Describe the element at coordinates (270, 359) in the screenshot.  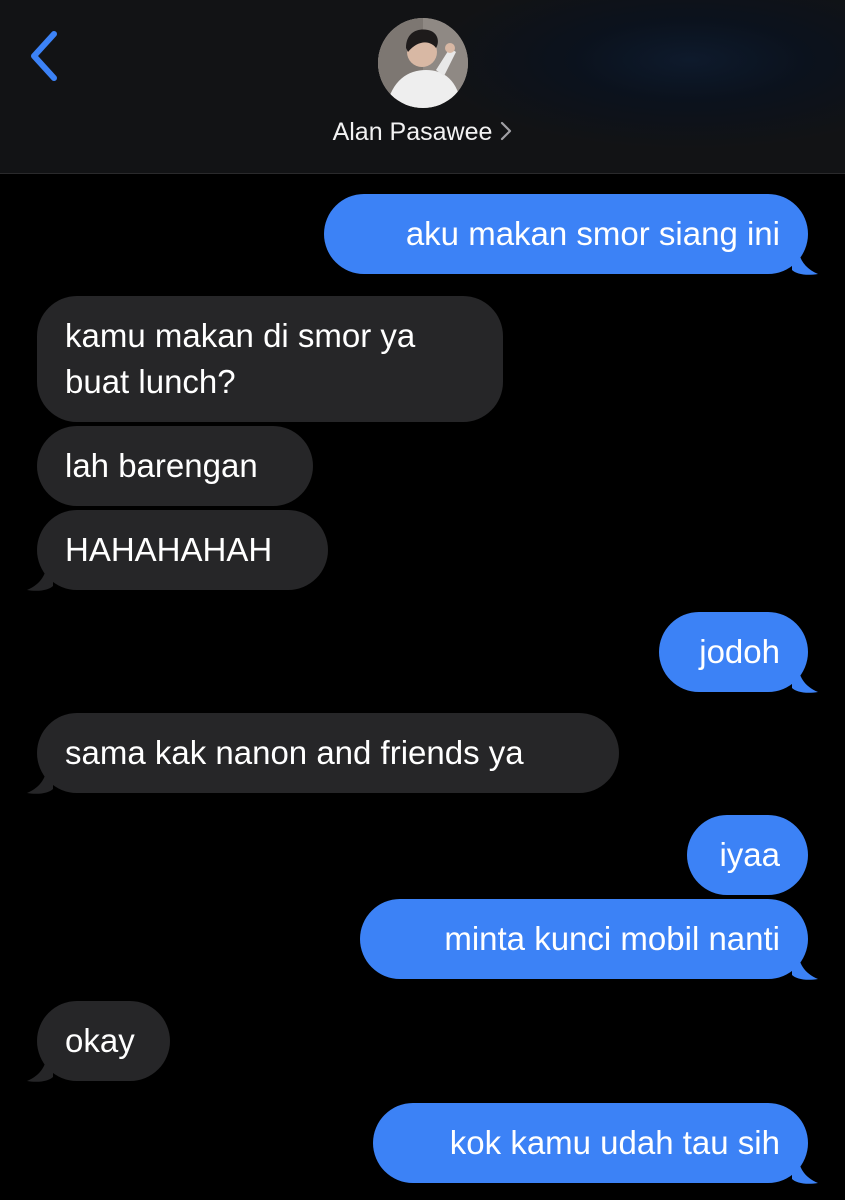
I see `message-bubble-incoming: kamu makan di smor ya buat lunch?` at that location.